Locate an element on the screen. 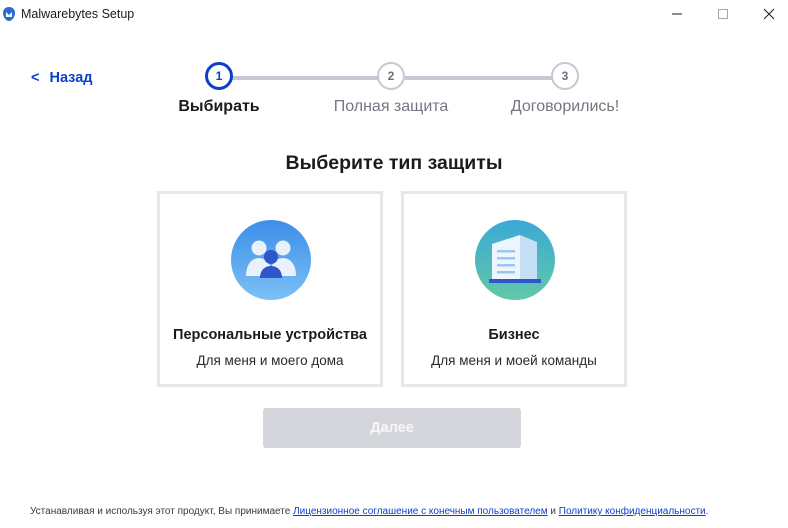 The image size is (788, 528). step-3-label: Договорились! is located at coordinates (565, 106).